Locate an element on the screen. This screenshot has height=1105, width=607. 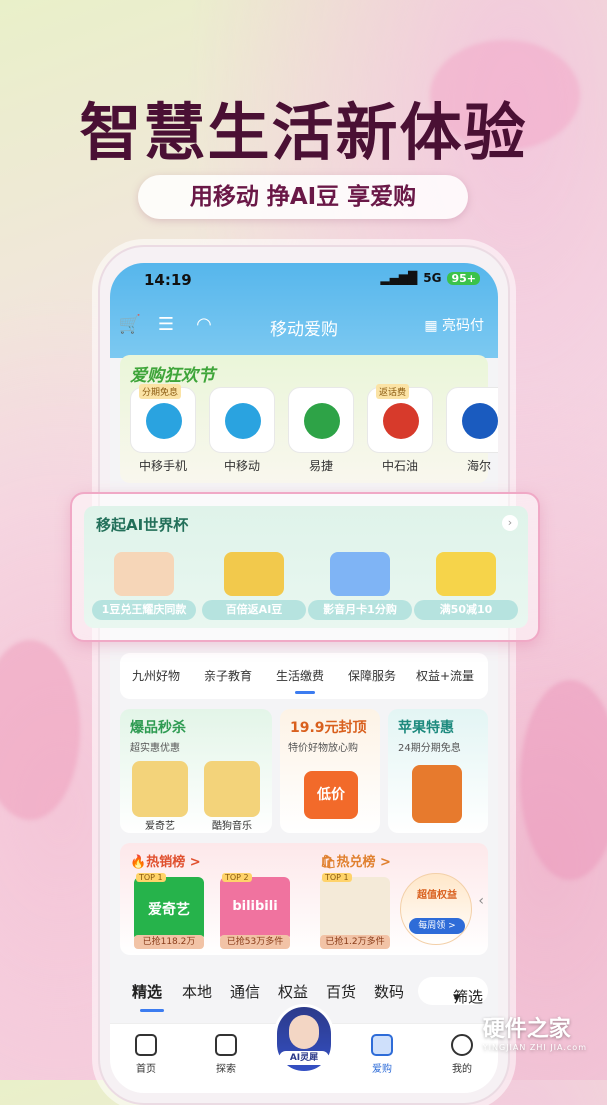
category-item: 权益+流量 is located at coordinates (445, 675).